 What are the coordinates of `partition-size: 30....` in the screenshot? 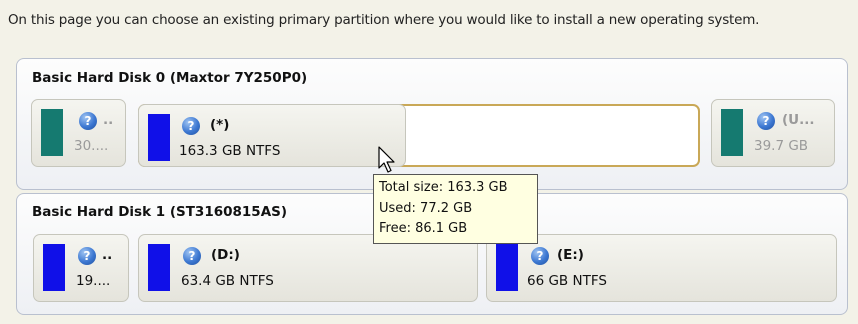 It's located at (91, 146).